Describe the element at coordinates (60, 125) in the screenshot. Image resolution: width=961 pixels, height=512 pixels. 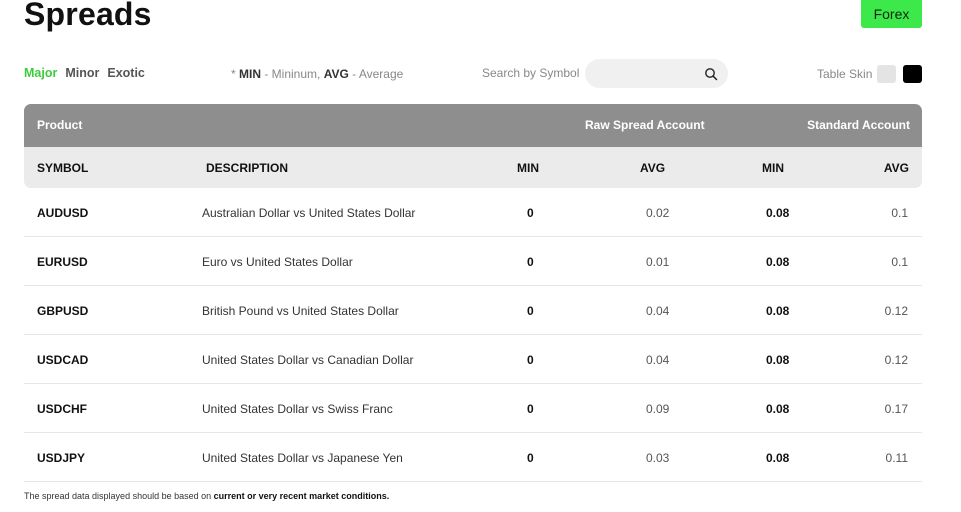
I see `group-header-product: Product` at that location.